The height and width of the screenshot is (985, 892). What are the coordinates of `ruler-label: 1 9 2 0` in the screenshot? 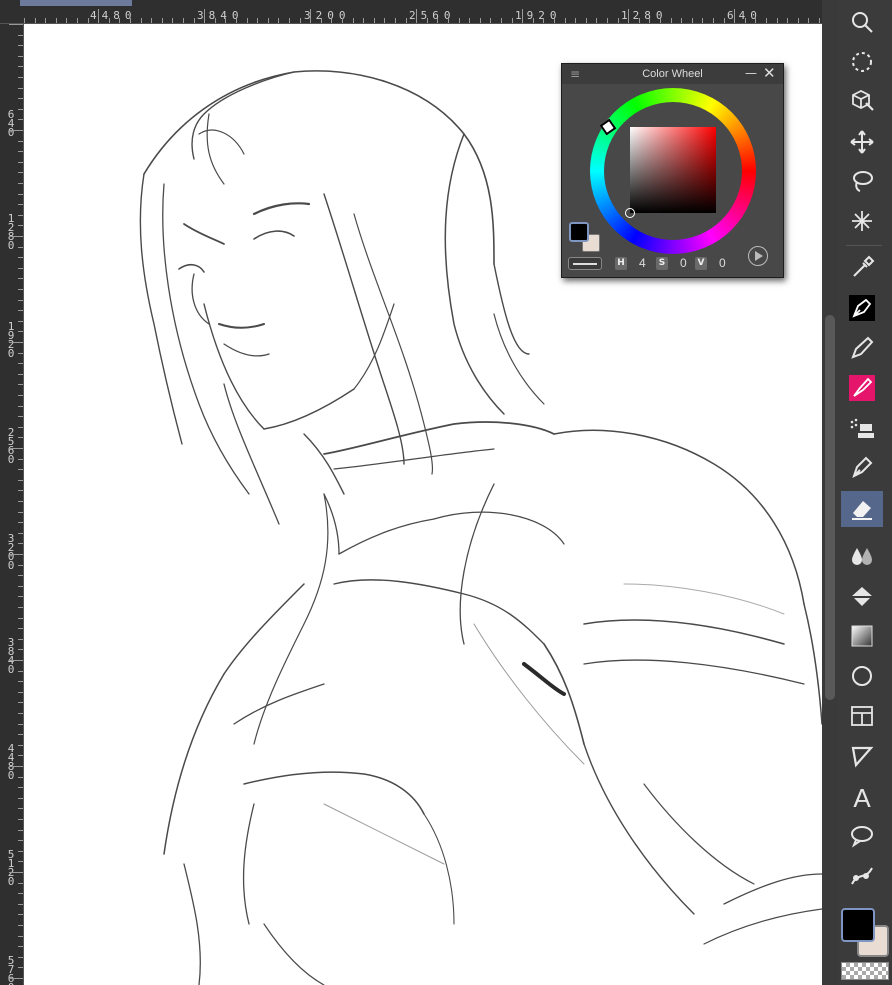 It's located at (11, 340).